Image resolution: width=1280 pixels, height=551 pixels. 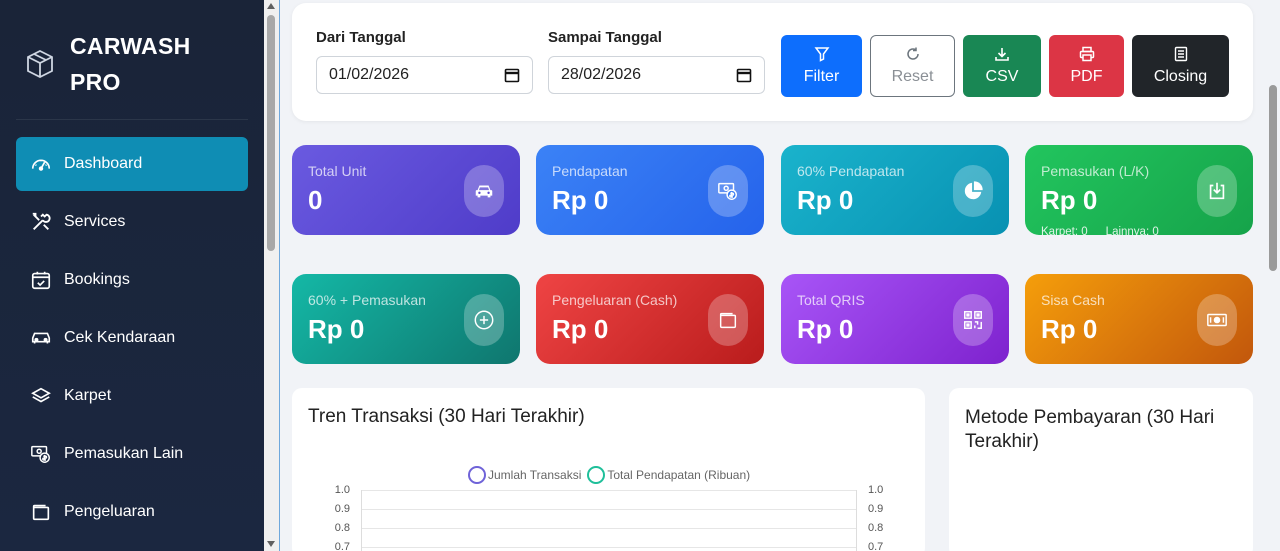 What do you see at coordinates (1180, 66) in the screenshot?
I see `closing-button: Closing` at bounding box center [1180, 66].